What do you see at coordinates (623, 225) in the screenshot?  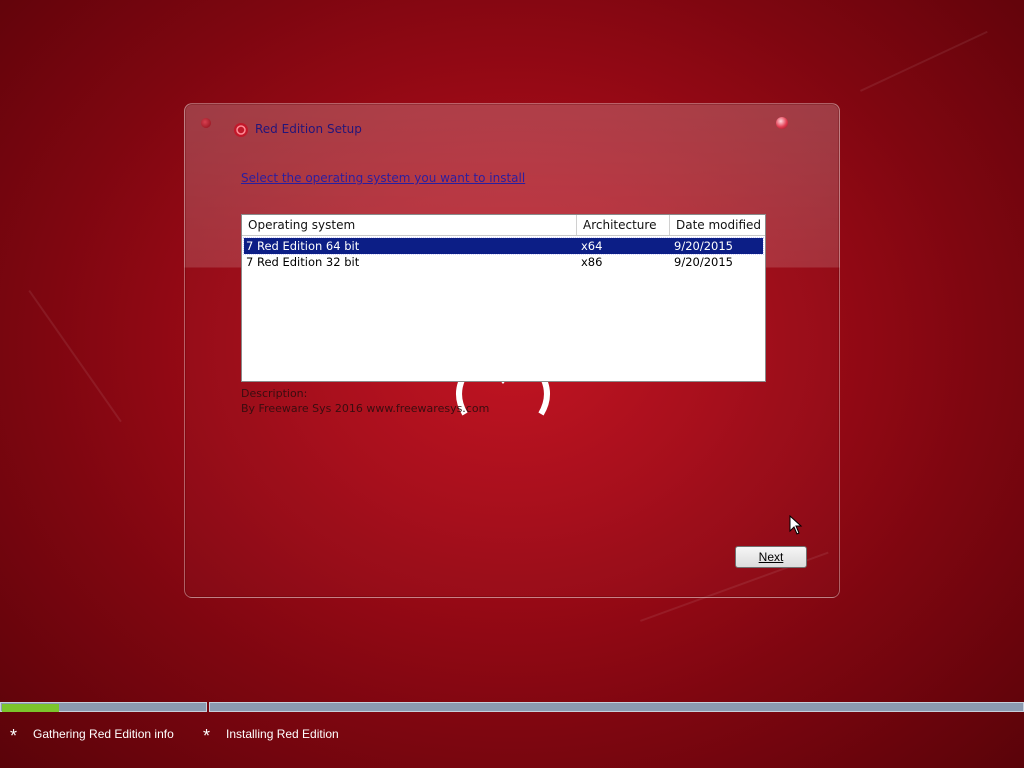 I see `column-architecture: Architecture` at bounding box center [623, 225].